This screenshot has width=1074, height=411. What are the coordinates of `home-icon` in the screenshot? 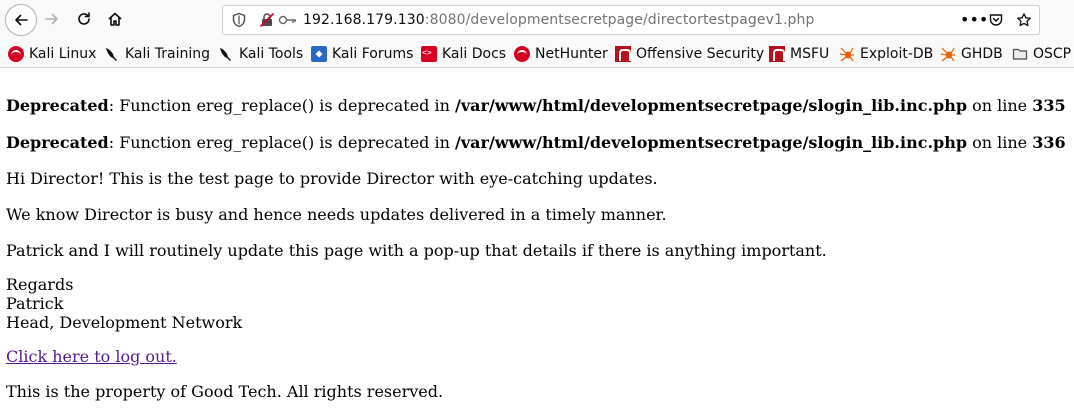 It's located at (115, 19).